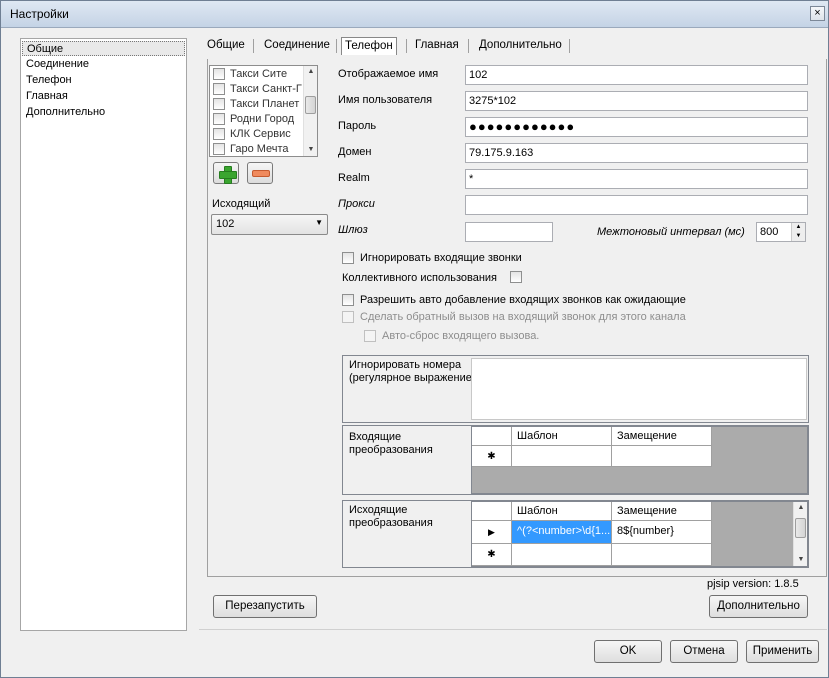  What do you see at coordinates (509, 232) in the screenshot?
I see `gateway-field` at bounding box center [509, 232].